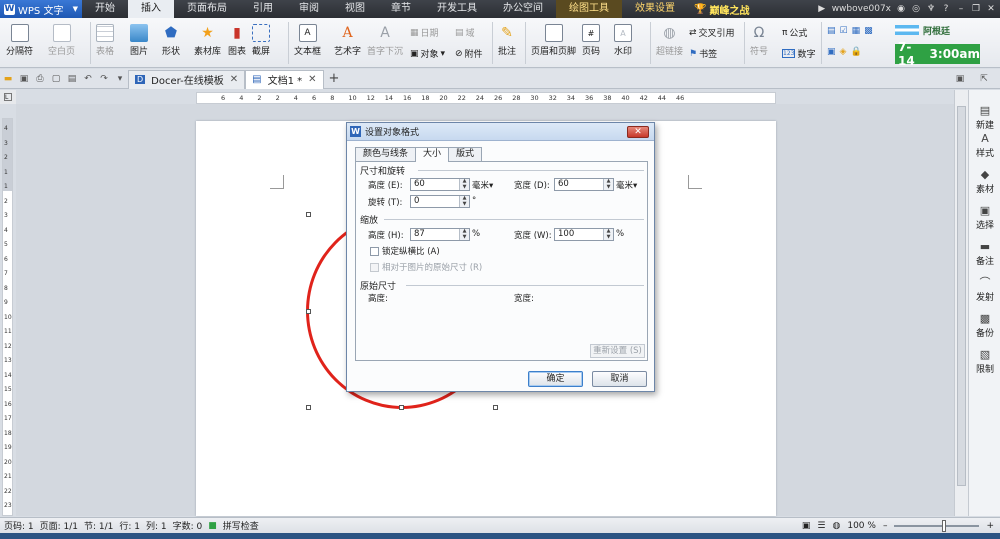  What do you see at coordinates (901, 9) in the screenshot?
I see `shield-icon: ◉` at bounding box center [901, 9].